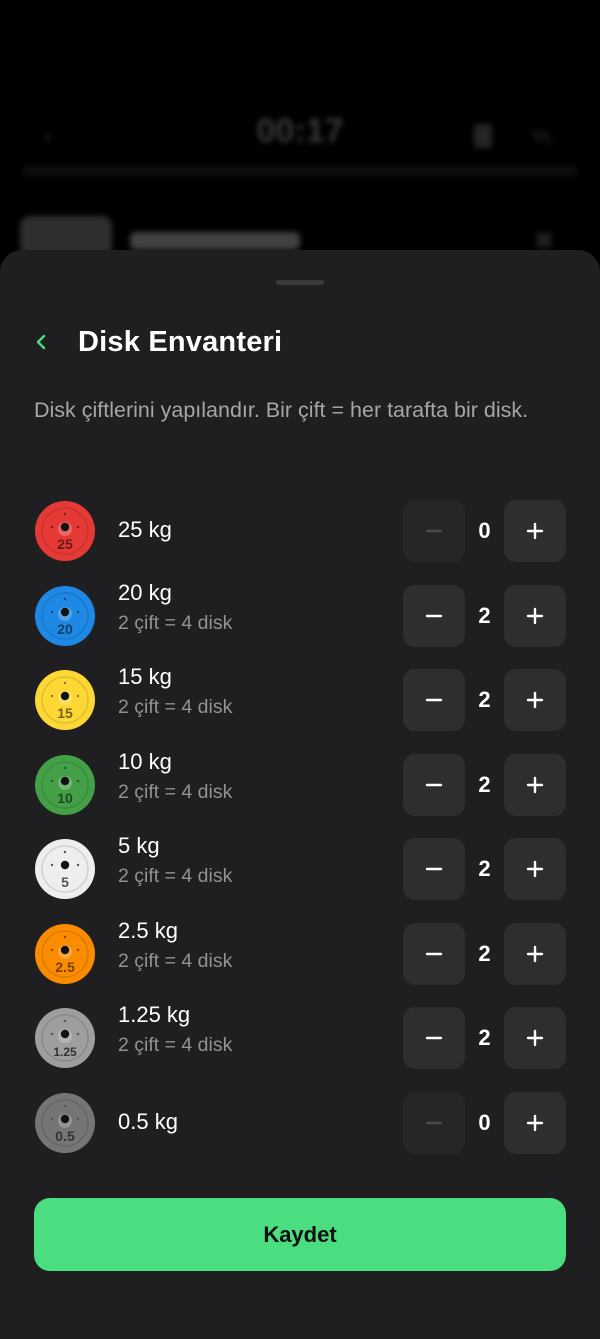 The width and height of the screenshot is (600, 1339). I want to click on plate-weight: 0.5 kg, so click(148, 1121).